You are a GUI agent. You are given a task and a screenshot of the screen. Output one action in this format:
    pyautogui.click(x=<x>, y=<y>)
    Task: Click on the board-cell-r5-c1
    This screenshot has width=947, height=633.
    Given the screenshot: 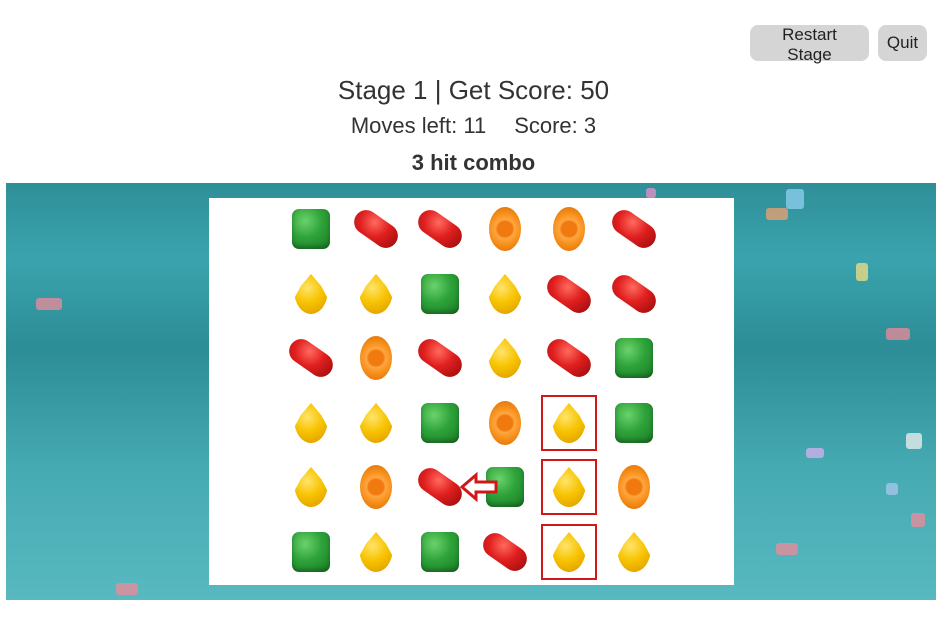 What is the action you would take?
    pyautogui.click(x=311, y=487)
    